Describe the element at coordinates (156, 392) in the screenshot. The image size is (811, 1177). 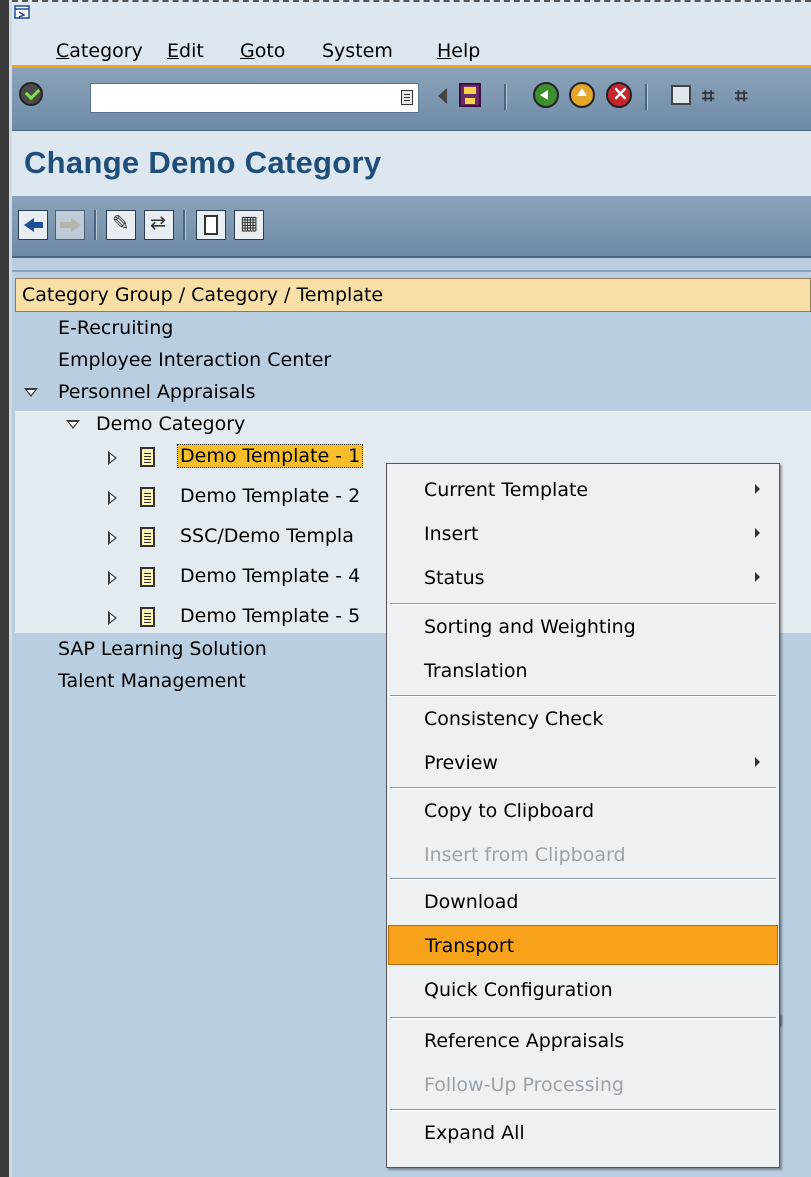
I see `tree-node-personnel-appraisals: Personnel Appraisals` at that location.